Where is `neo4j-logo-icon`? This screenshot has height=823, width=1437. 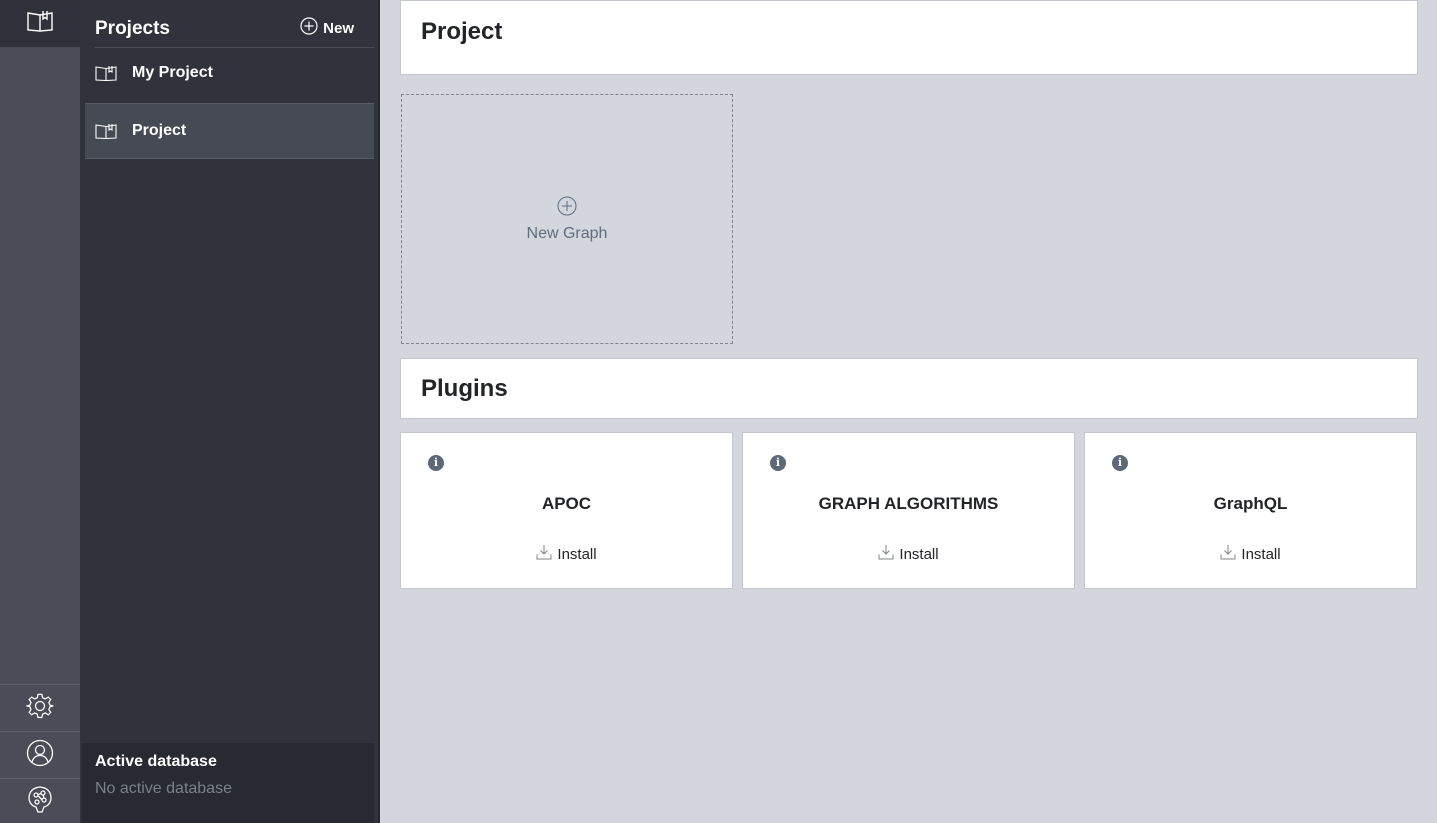 neo4j-logo-icon is located at coordinates (40, 801).